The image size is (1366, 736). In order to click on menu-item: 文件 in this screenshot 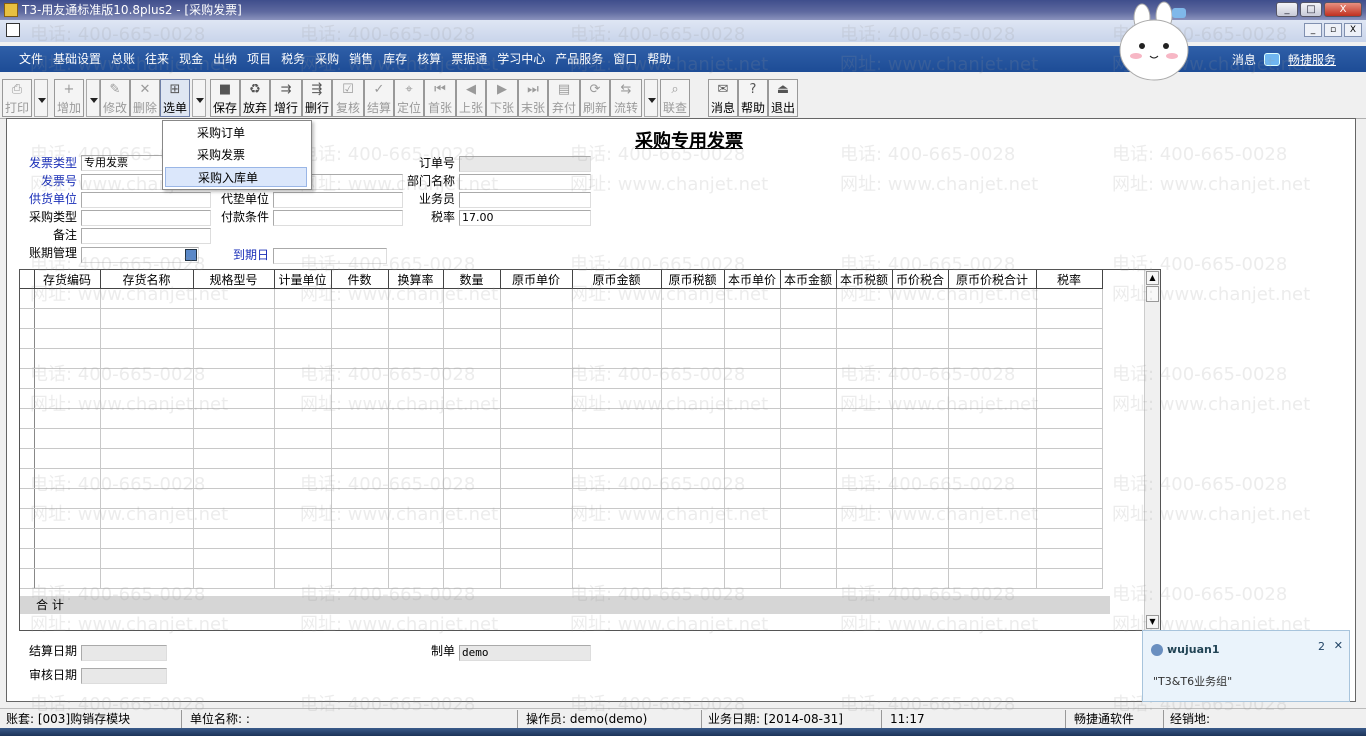, I will do `click(31, 59)`.